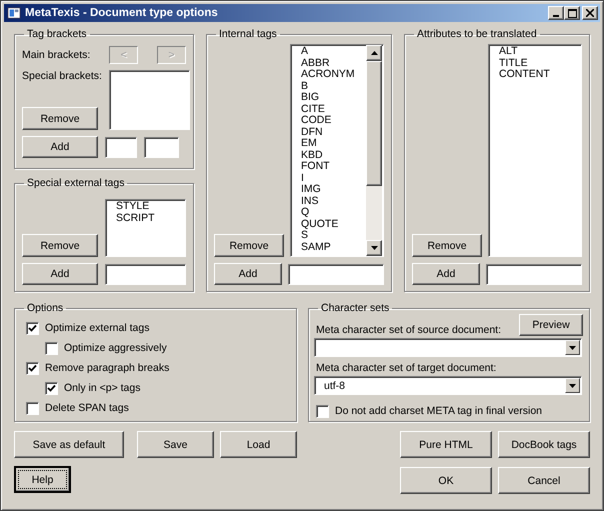 The height and width of the screenshot is (511, 604). Describe the element at coordinates (333, 155) in the screenshot. I see `list-item: KBD` at that location.